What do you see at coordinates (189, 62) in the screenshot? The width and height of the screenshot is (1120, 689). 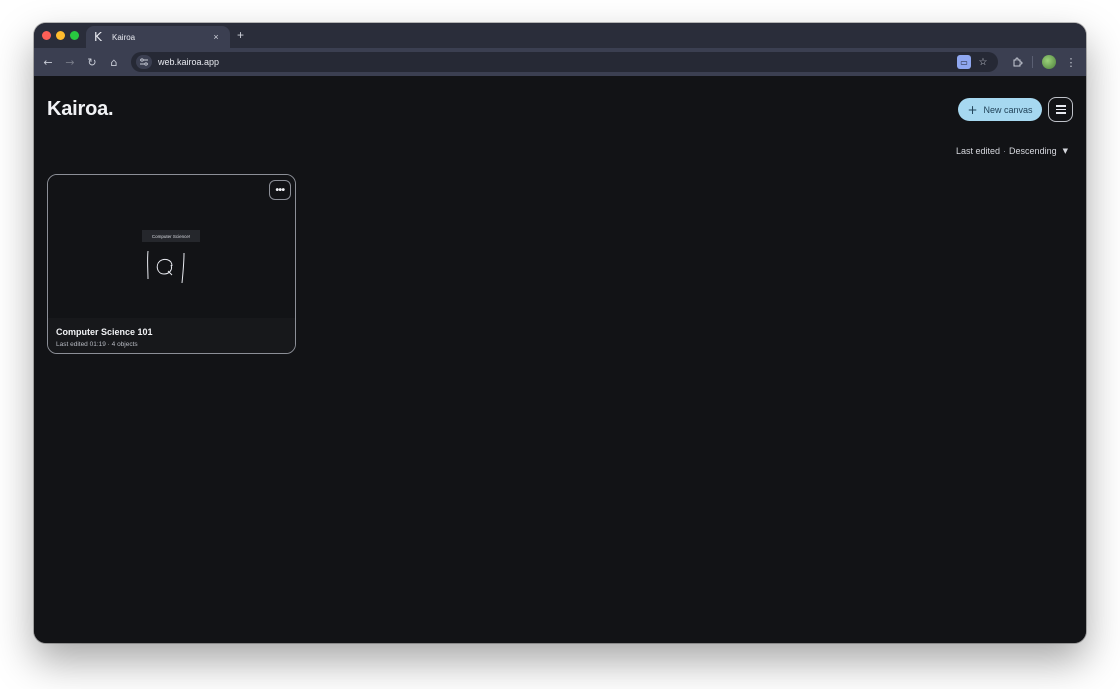 I see `url-text: web.kairoa.app` at bounding box center [189, 62].